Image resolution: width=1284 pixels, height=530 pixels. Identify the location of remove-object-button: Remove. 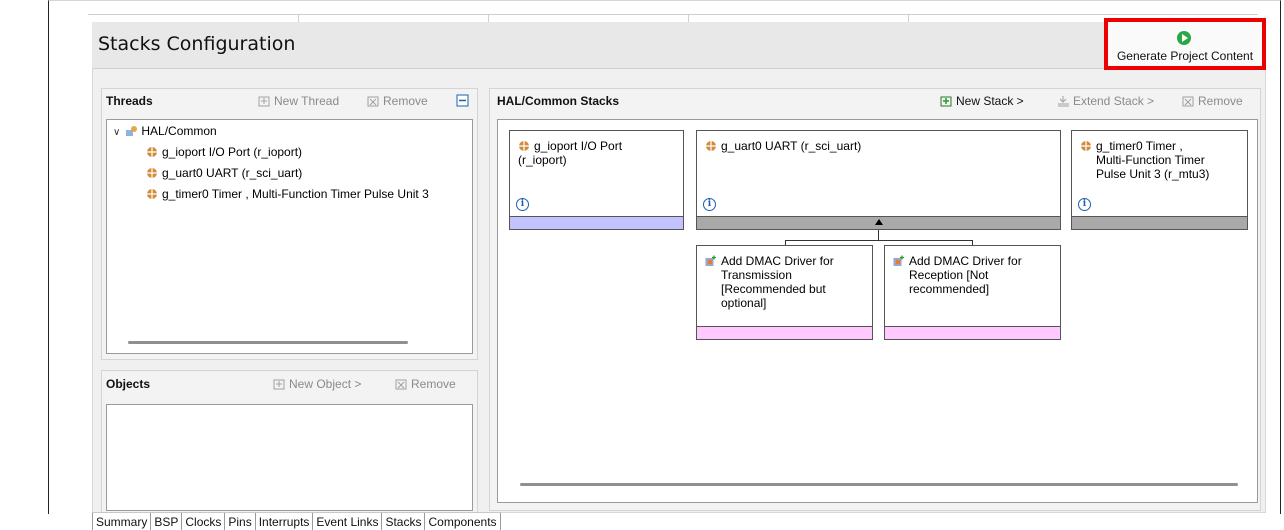
(425, 384).